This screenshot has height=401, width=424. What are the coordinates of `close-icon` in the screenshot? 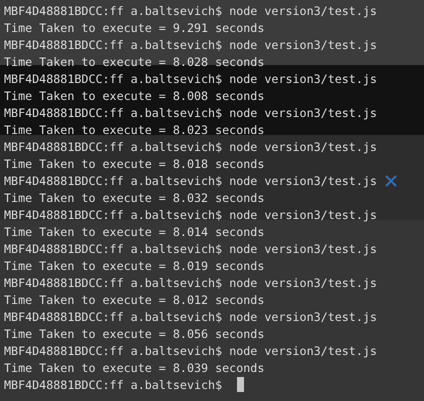 It's located at (391, 181).